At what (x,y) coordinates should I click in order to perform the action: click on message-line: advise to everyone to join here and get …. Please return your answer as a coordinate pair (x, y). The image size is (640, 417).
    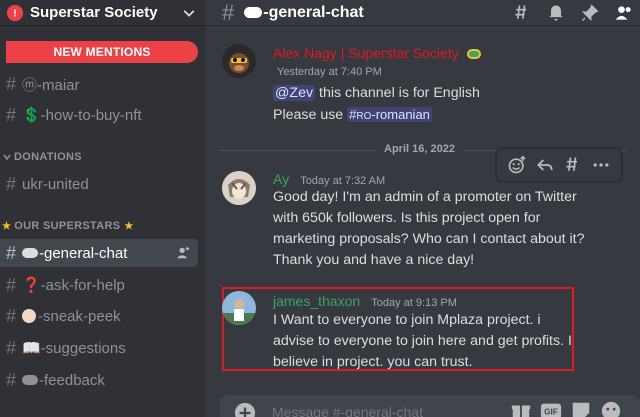
    Looking at the image, I should click on (422, 341).